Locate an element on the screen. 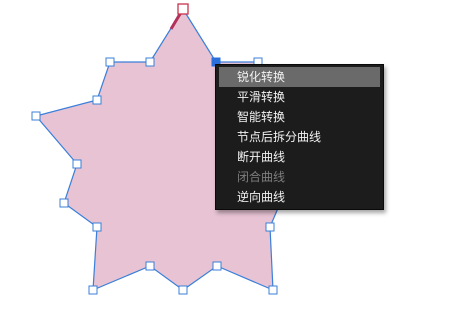 The image size is (454, 331). menu-item-break-curve: 断开曲线 is located at coordinates (299, 157).